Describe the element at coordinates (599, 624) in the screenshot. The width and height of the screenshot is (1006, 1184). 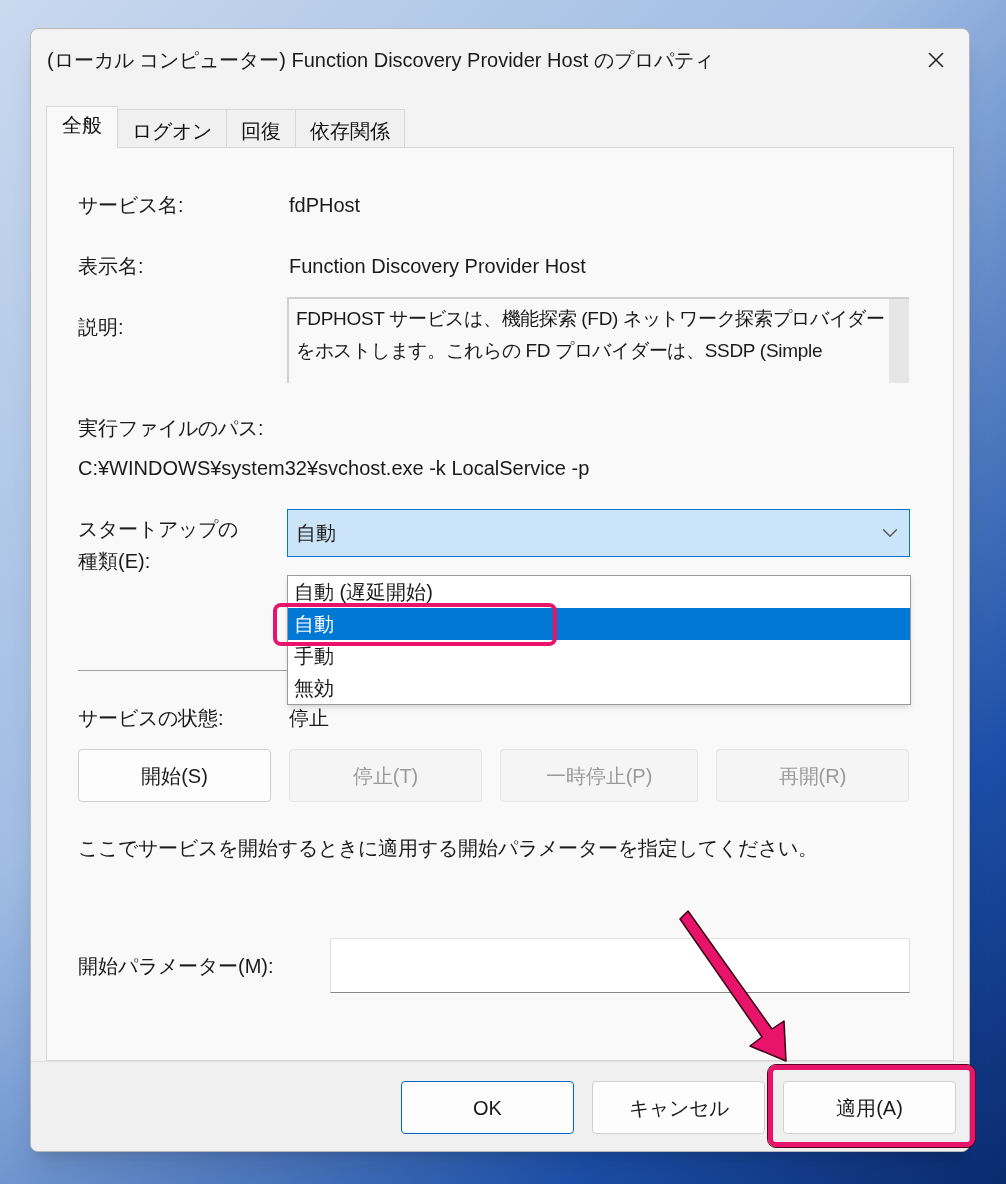
I see `dropdown-option: 自動` at that location.